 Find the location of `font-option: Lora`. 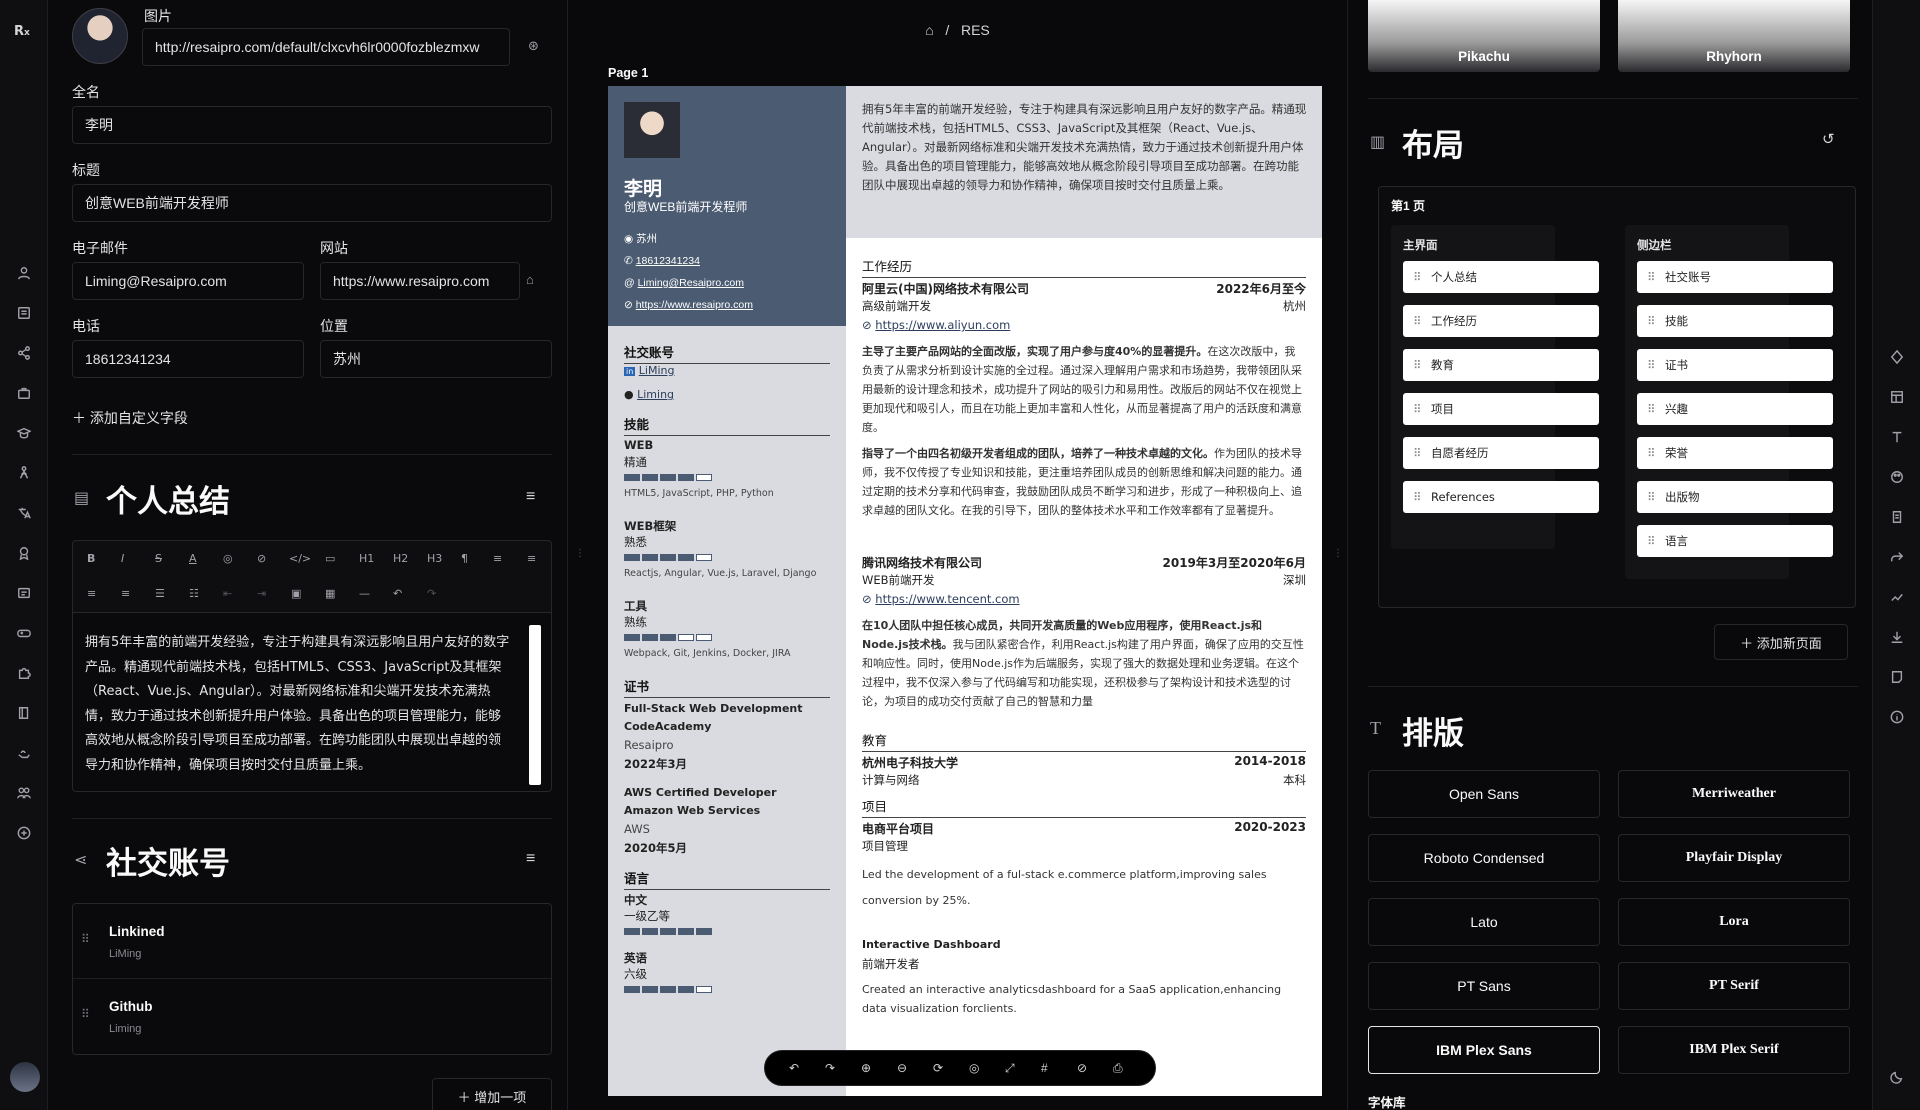

font-option: Lora is located at coordinates (1734, 922).